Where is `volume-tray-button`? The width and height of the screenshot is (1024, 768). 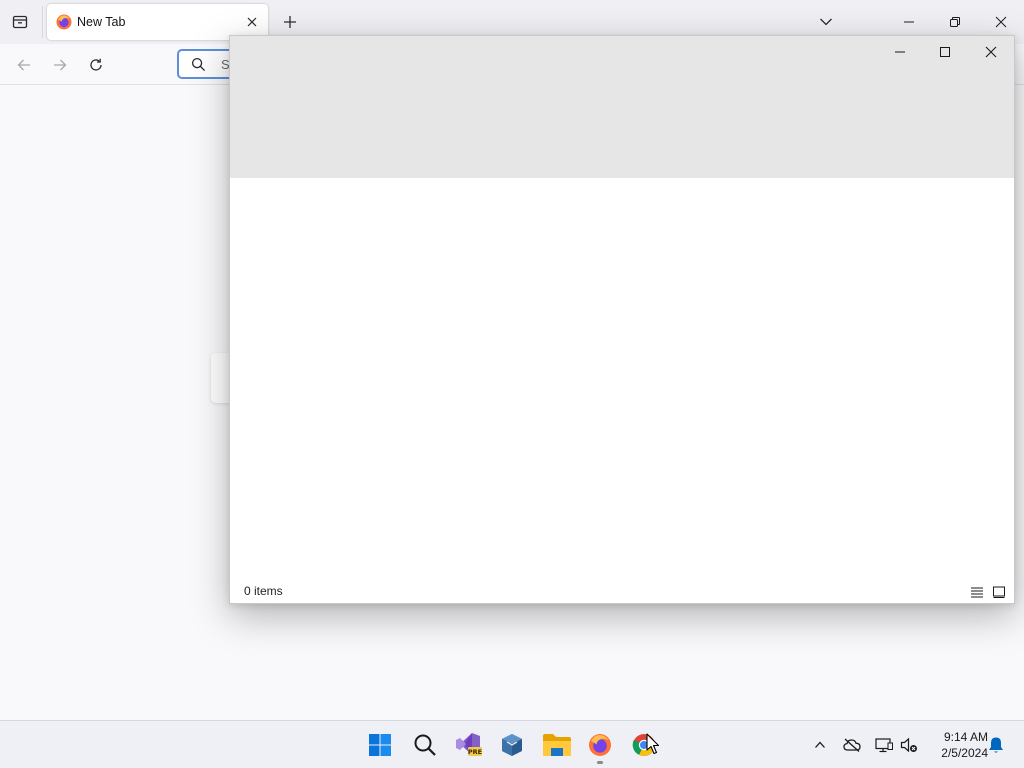
volume-tray-button is located at coordinates (909, 745).